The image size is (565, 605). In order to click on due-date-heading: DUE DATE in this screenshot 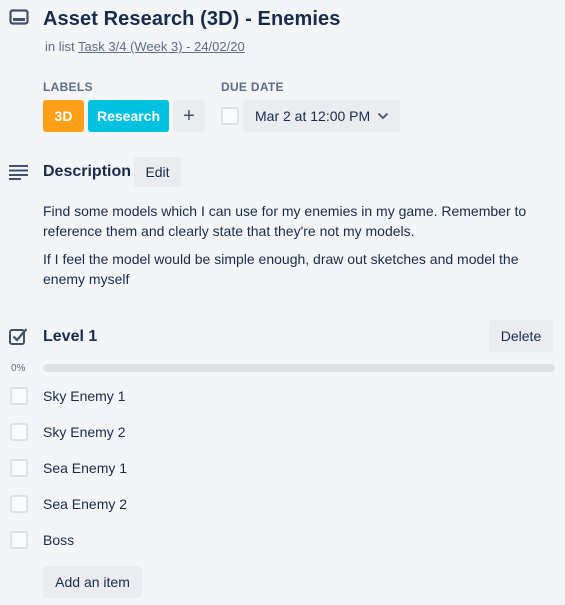, I will do `click(252, 87)`.